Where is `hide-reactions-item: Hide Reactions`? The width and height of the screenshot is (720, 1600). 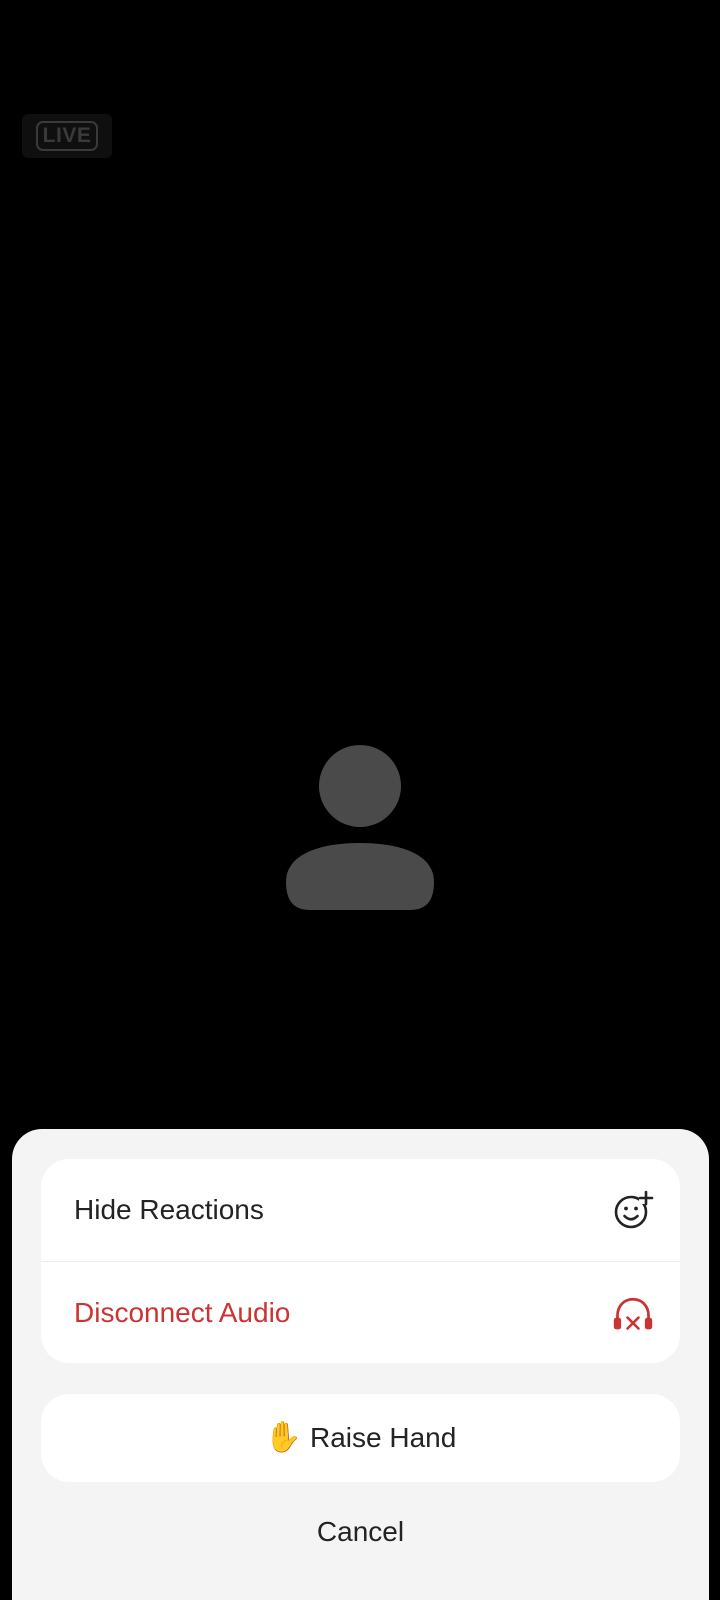
hide-reactions-item: Hide Reactions is located at coordinates (360, 1210).